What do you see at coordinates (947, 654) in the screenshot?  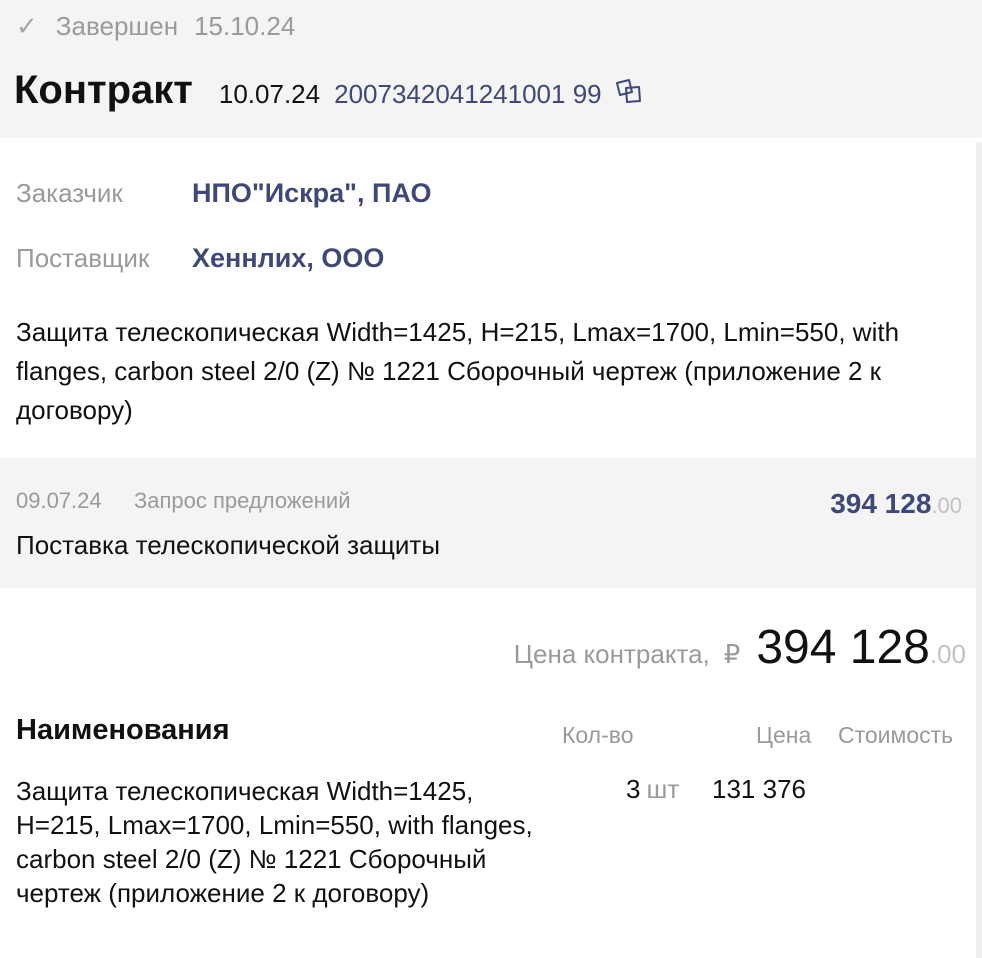 I see `contract-price-cents: .00` at bounding box center [947, 654].